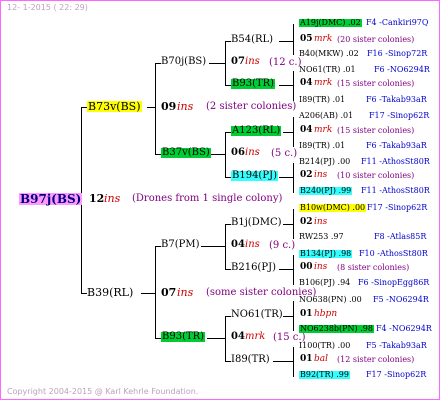 The image size is (440, 400). Describe the element at coordinates (306, 222) in the screenshot. I see `la-p1-gen: 02` at that location.